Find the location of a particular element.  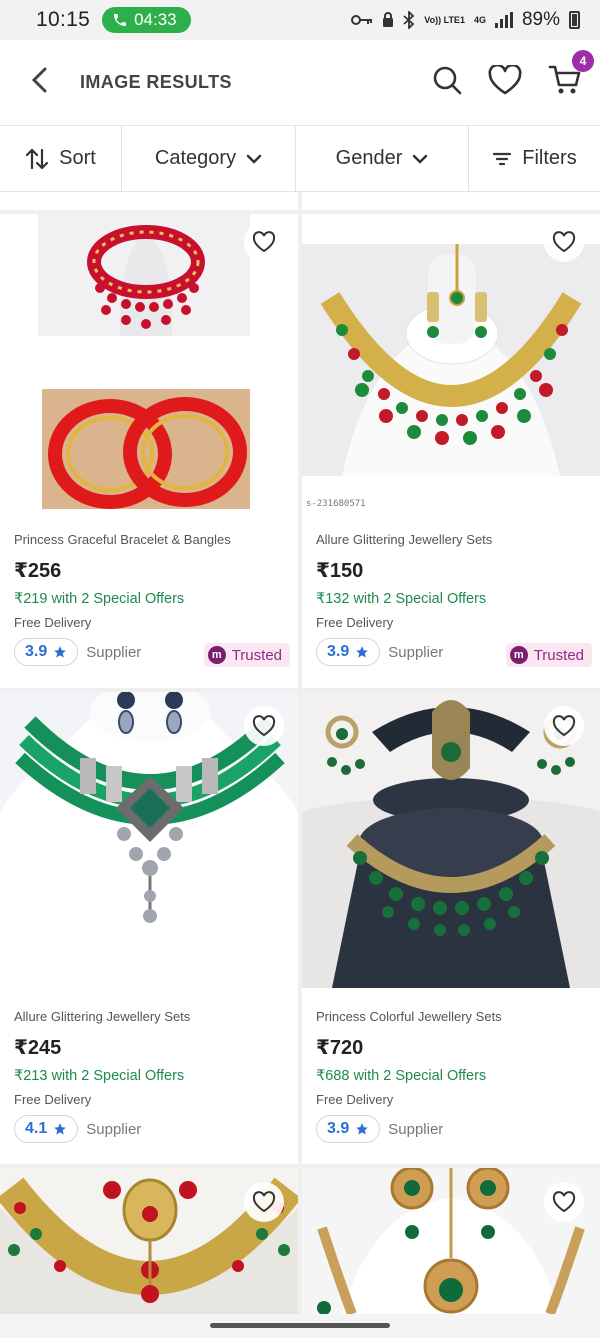

sort-arrows-icon is located at coordinates (37, 158).